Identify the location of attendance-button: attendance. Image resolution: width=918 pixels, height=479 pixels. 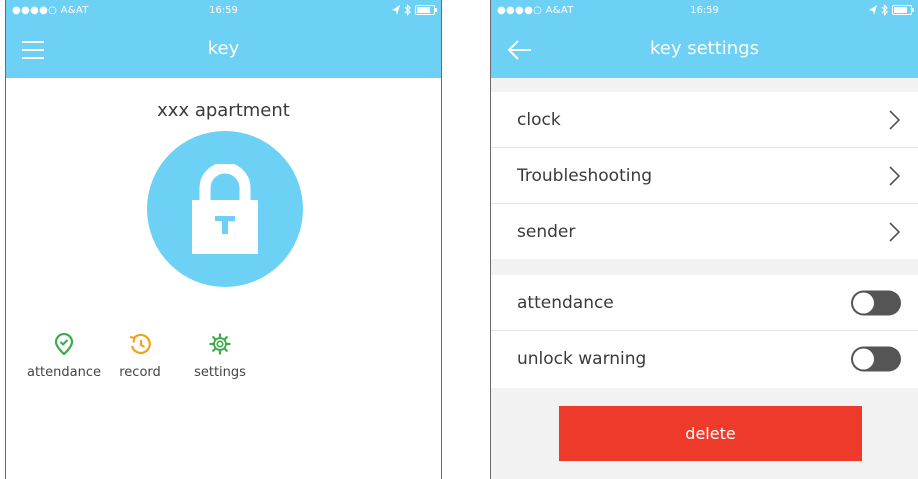
(64, 356).